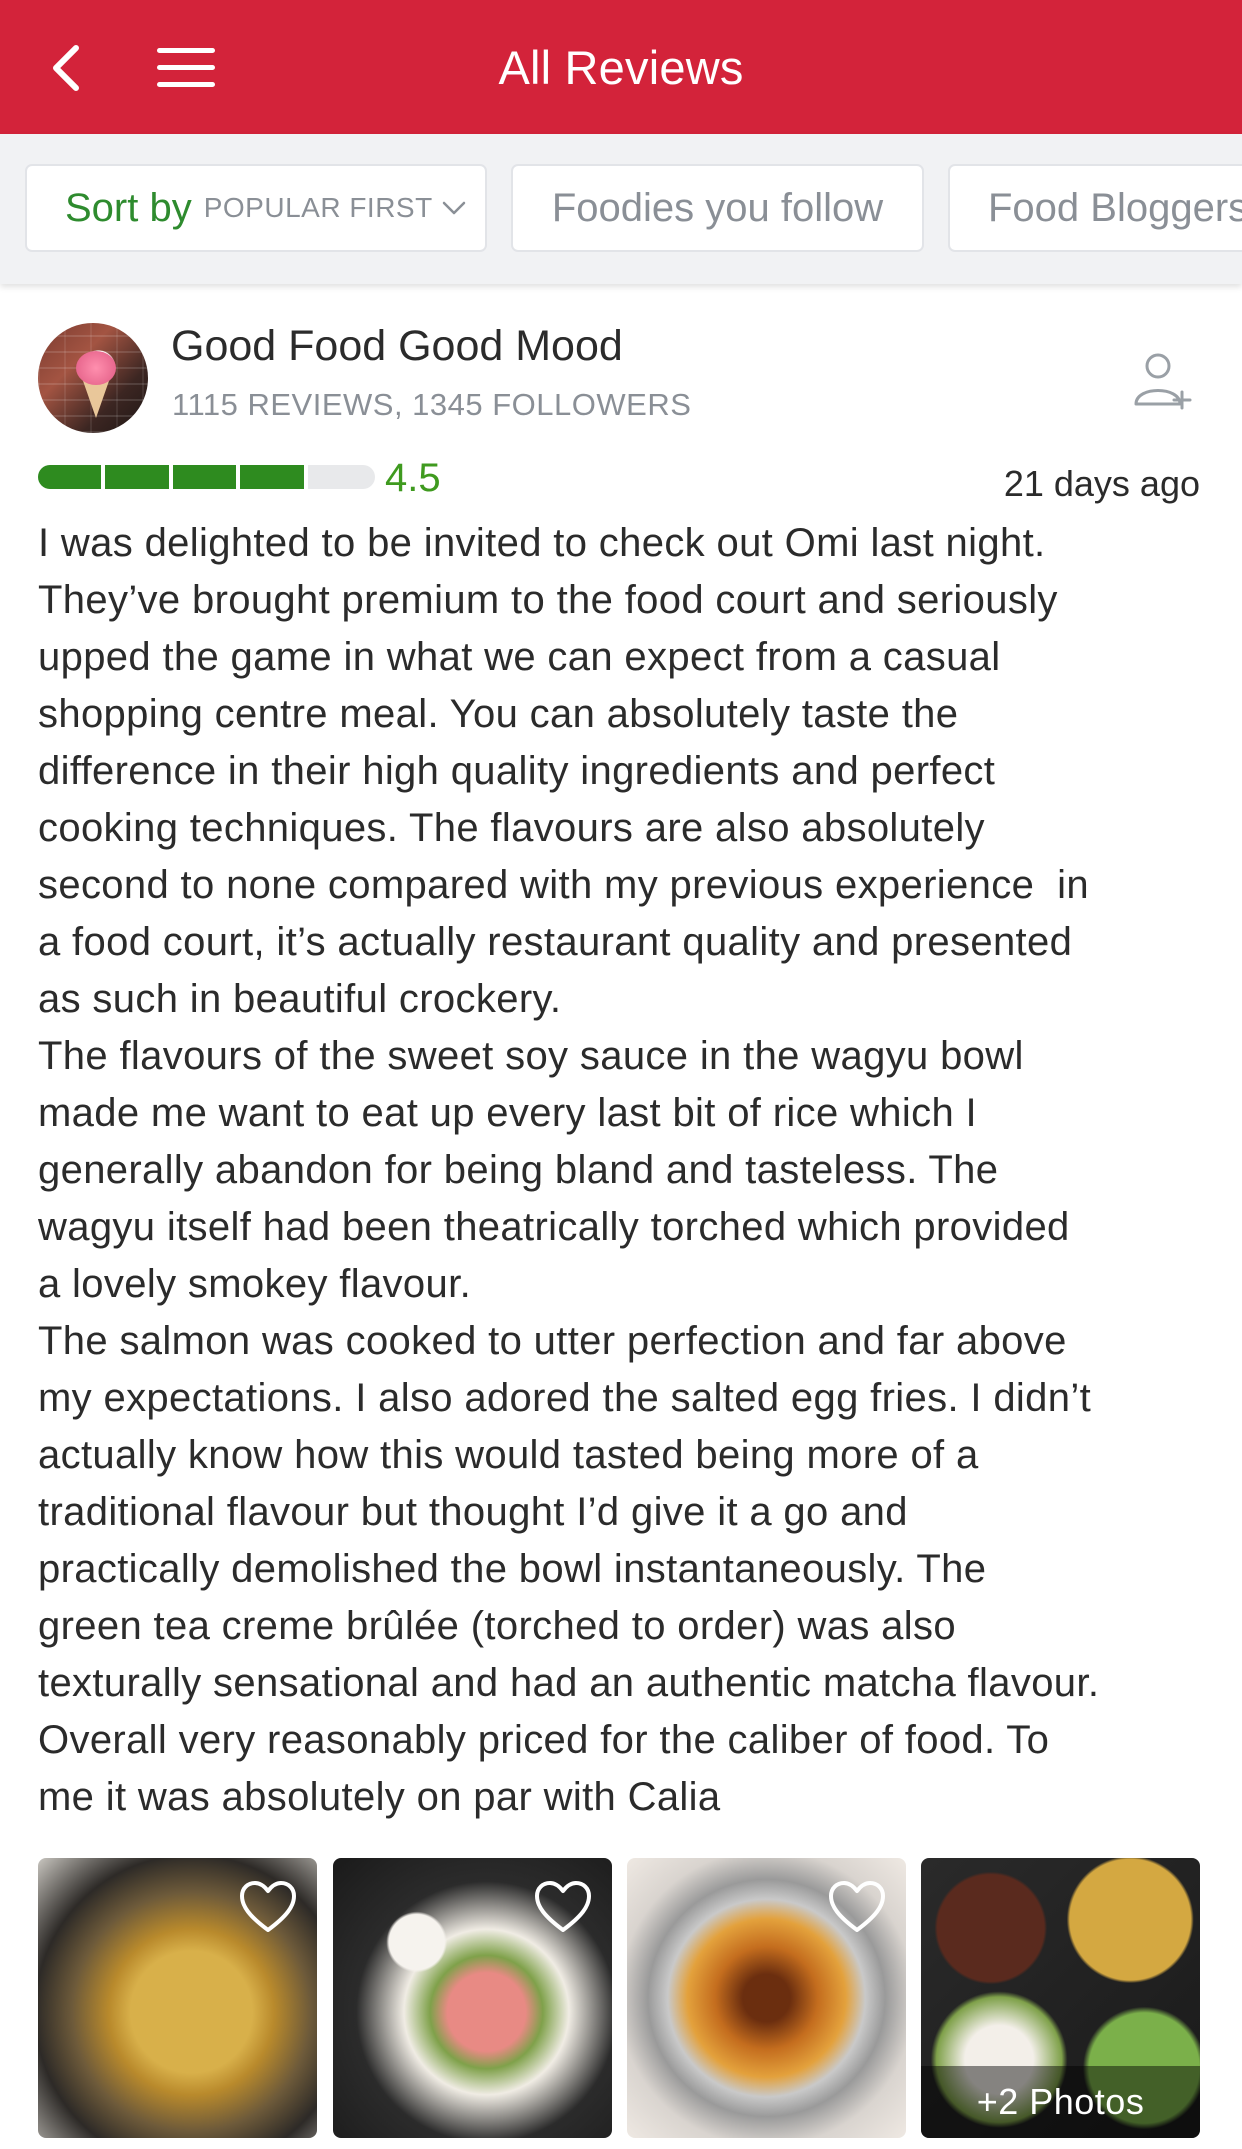  What do you see at coordinates (318, 207) in the screenshot?
I see `sort-value: POPULAR FIRST` at bounding box center [318, 207].